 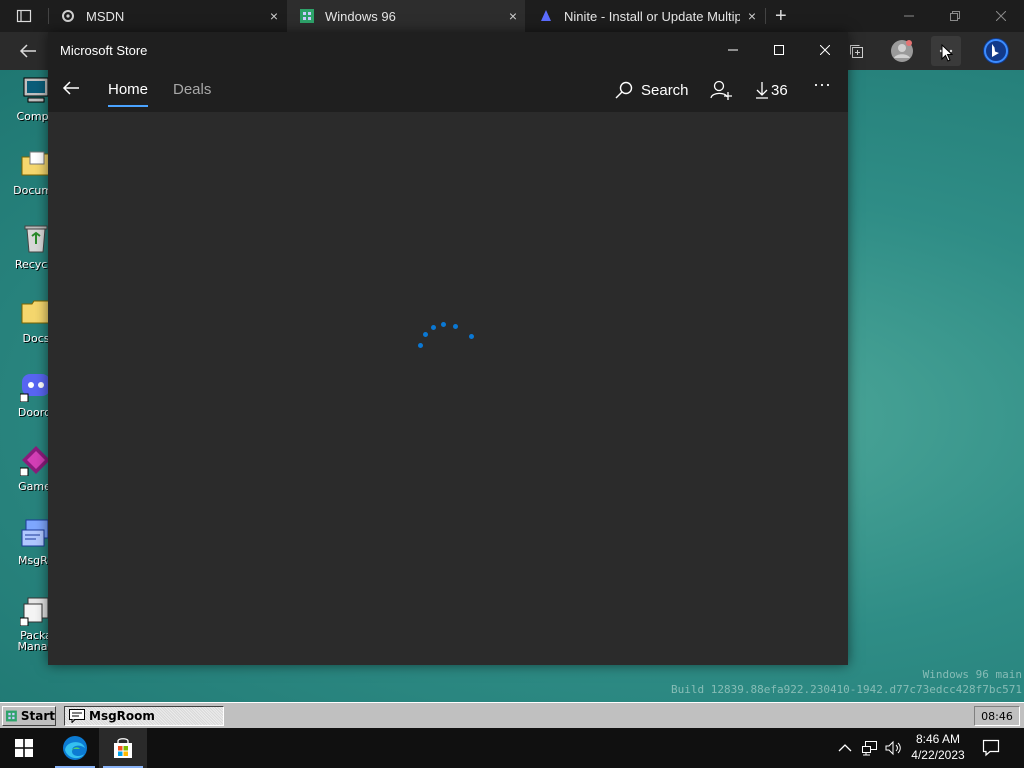 I want to click on tab-actions-icon, so click(x=24, y=16).